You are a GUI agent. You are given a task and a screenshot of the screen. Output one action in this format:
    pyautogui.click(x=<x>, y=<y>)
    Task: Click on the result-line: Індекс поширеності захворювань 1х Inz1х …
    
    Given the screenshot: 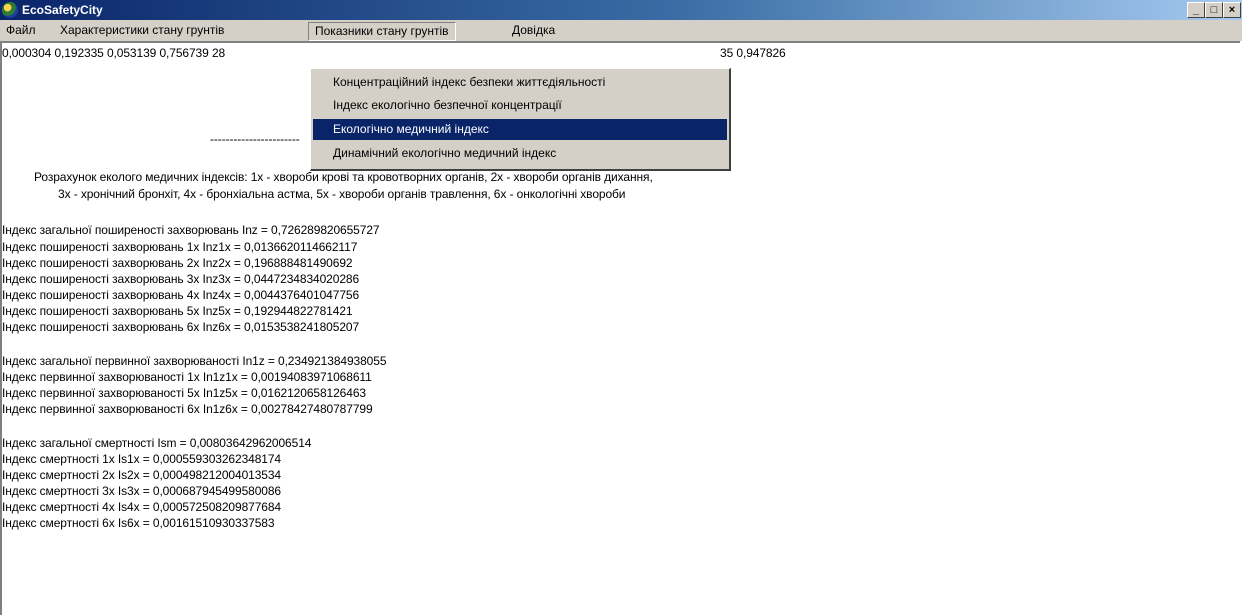 What is the action you would take?
    pyautogui.click(x=180, y=247)
    